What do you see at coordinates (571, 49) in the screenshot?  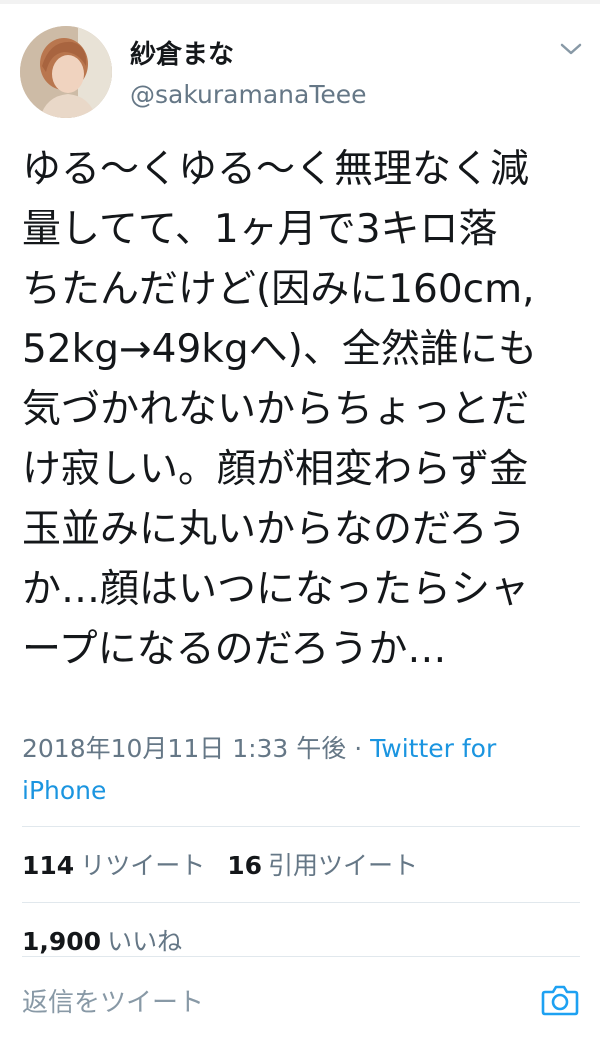 I see `chevron-down-icon` at bounding box center [571, 49].